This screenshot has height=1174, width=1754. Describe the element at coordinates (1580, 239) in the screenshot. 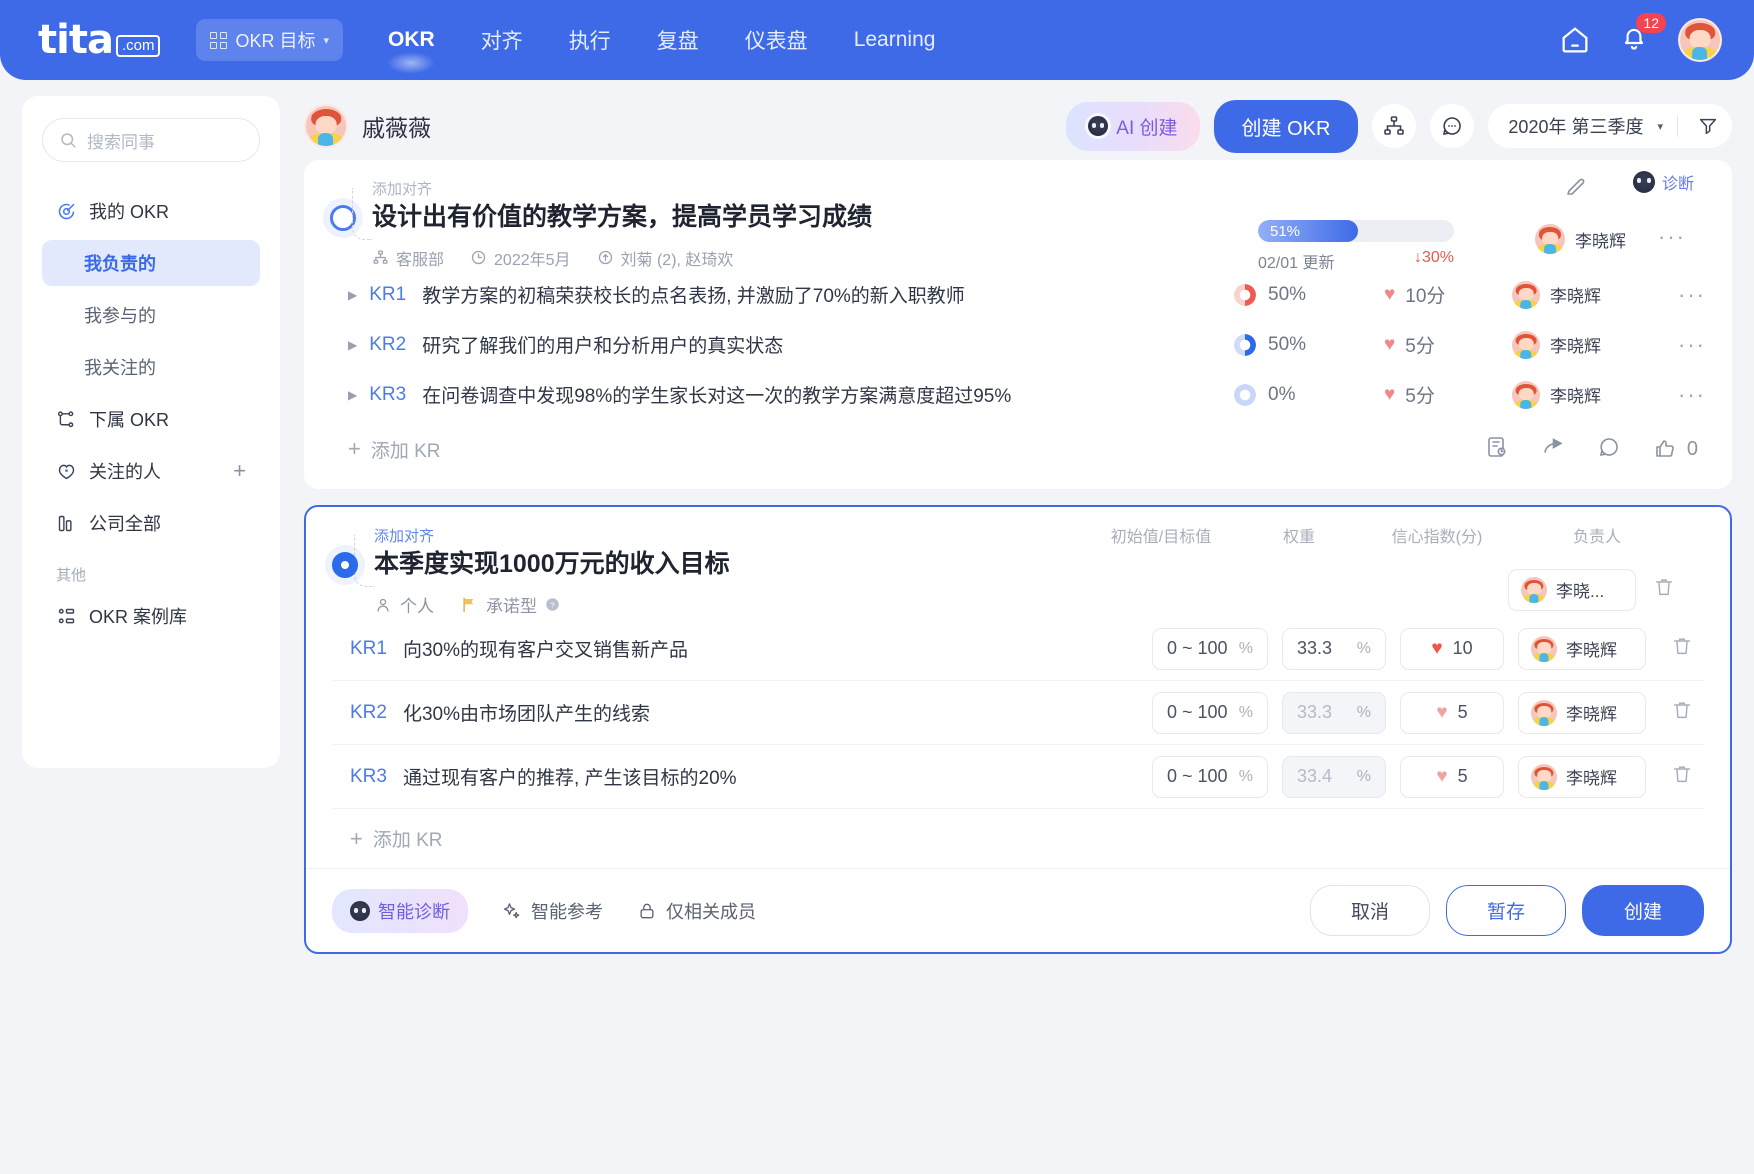

I see `objective-owner: 李晓辉` at that location.